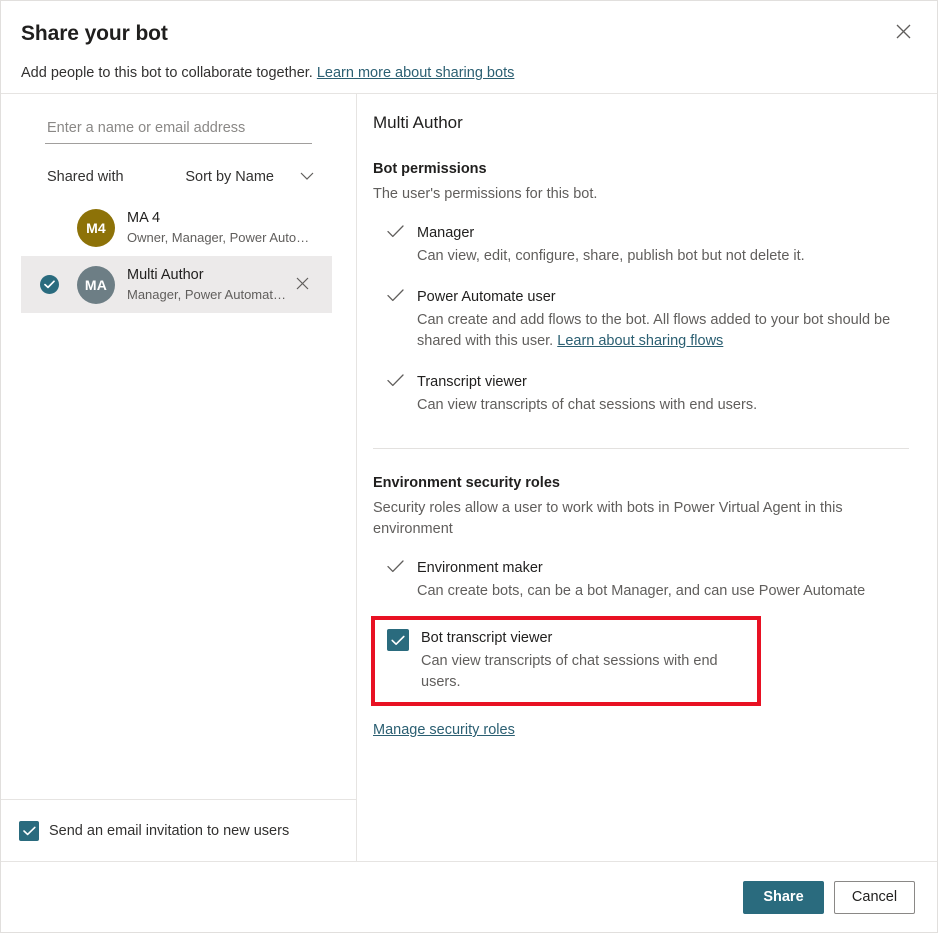 This screenshot has height=933, width=938. Describe the element at coordinates (169, 830) in the screenshot. I see `email-invite-label: Send an email invitation to new users` at that location.